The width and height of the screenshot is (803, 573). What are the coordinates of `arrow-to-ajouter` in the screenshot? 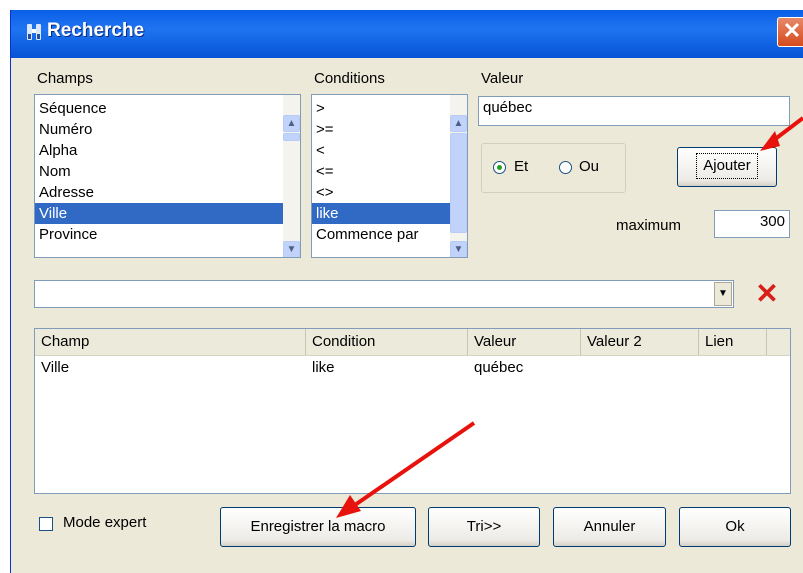 It's located at (781, 133).